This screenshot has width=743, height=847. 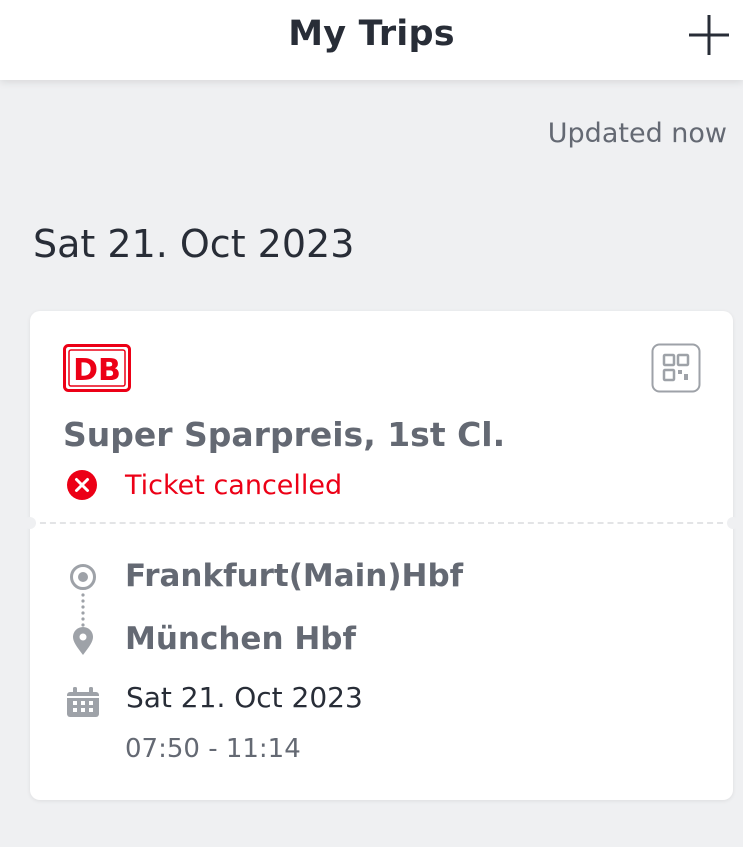 I want to click on svg-text: DB, so click(x=97, y=370).